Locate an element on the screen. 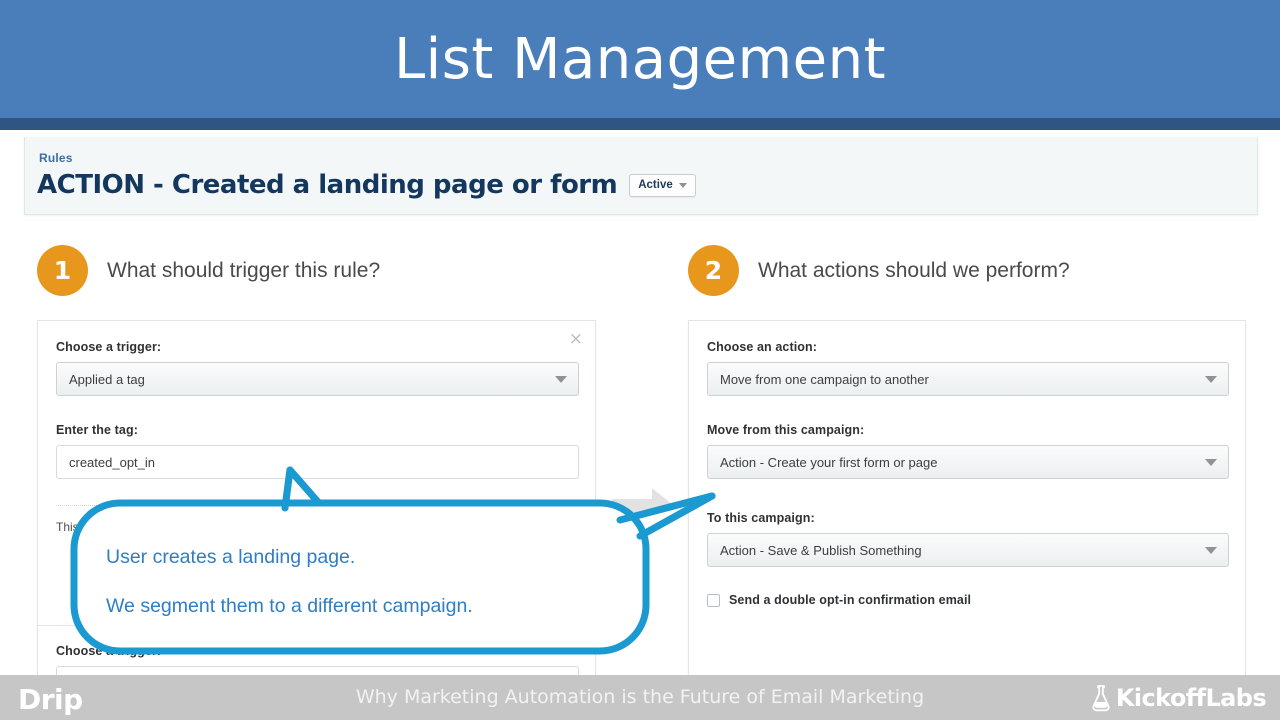 The image size is (1280, 720). kickofflabs-wordmark: KickoffLabs is located at coordinates (1191, 698).